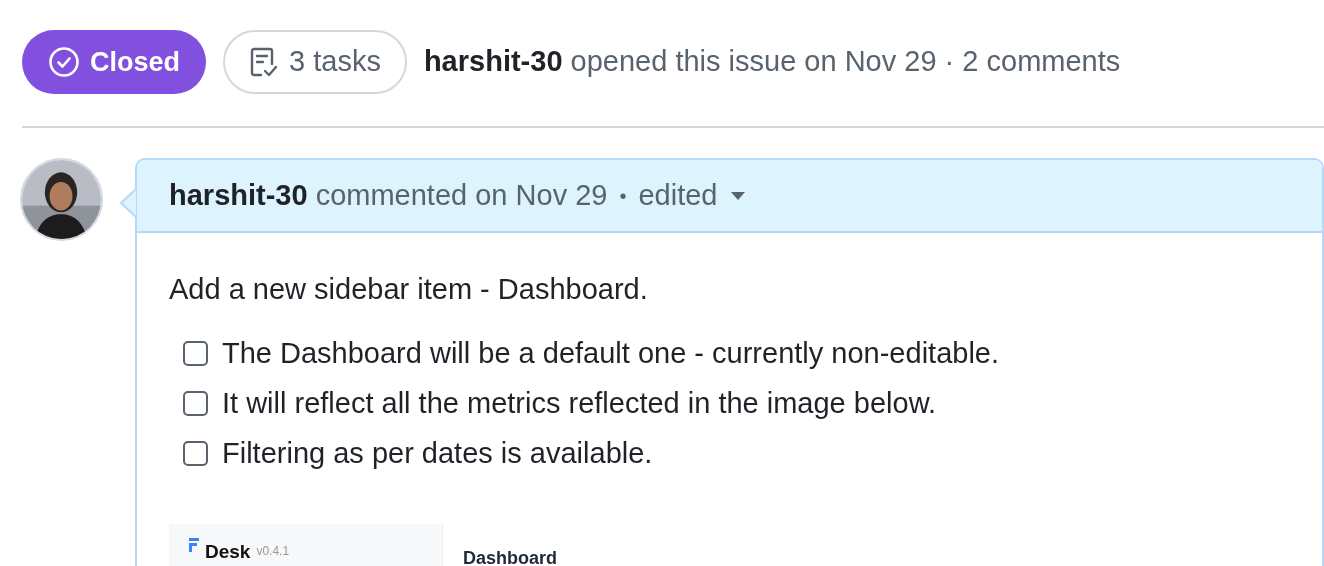  Describe the element at coordinates (273, 551) in the screenshot. I see `app-version: v0.4.1` at that location.